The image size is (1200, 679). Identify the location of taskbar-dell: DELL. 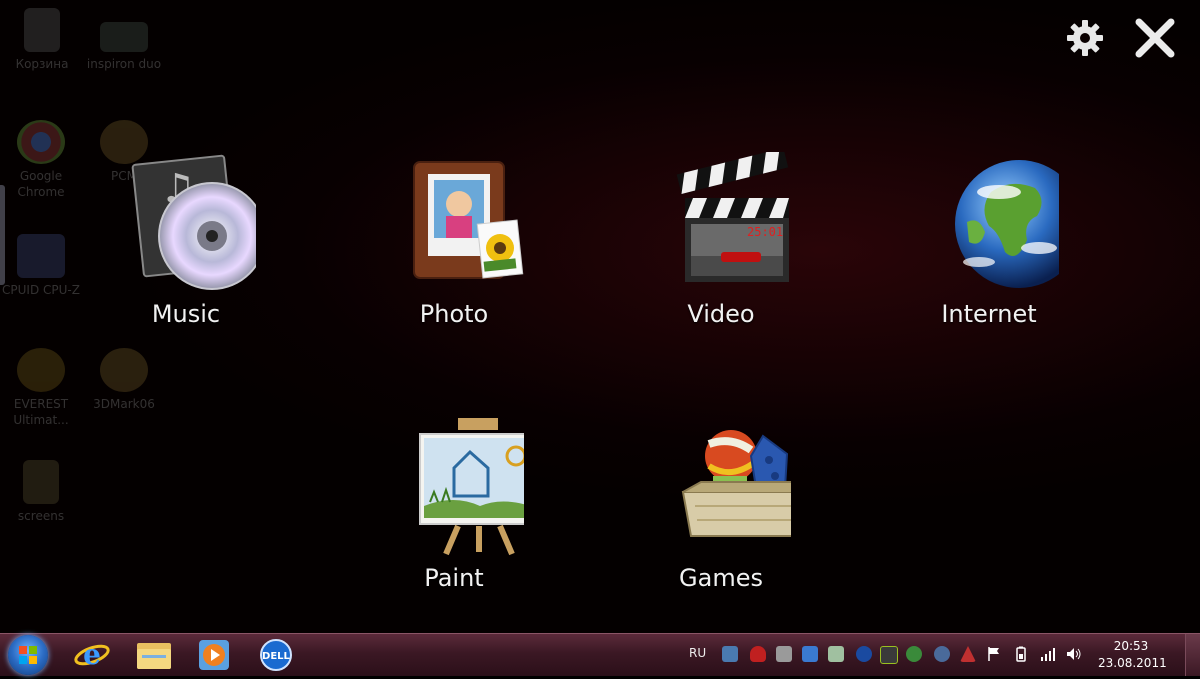
(276, 655).